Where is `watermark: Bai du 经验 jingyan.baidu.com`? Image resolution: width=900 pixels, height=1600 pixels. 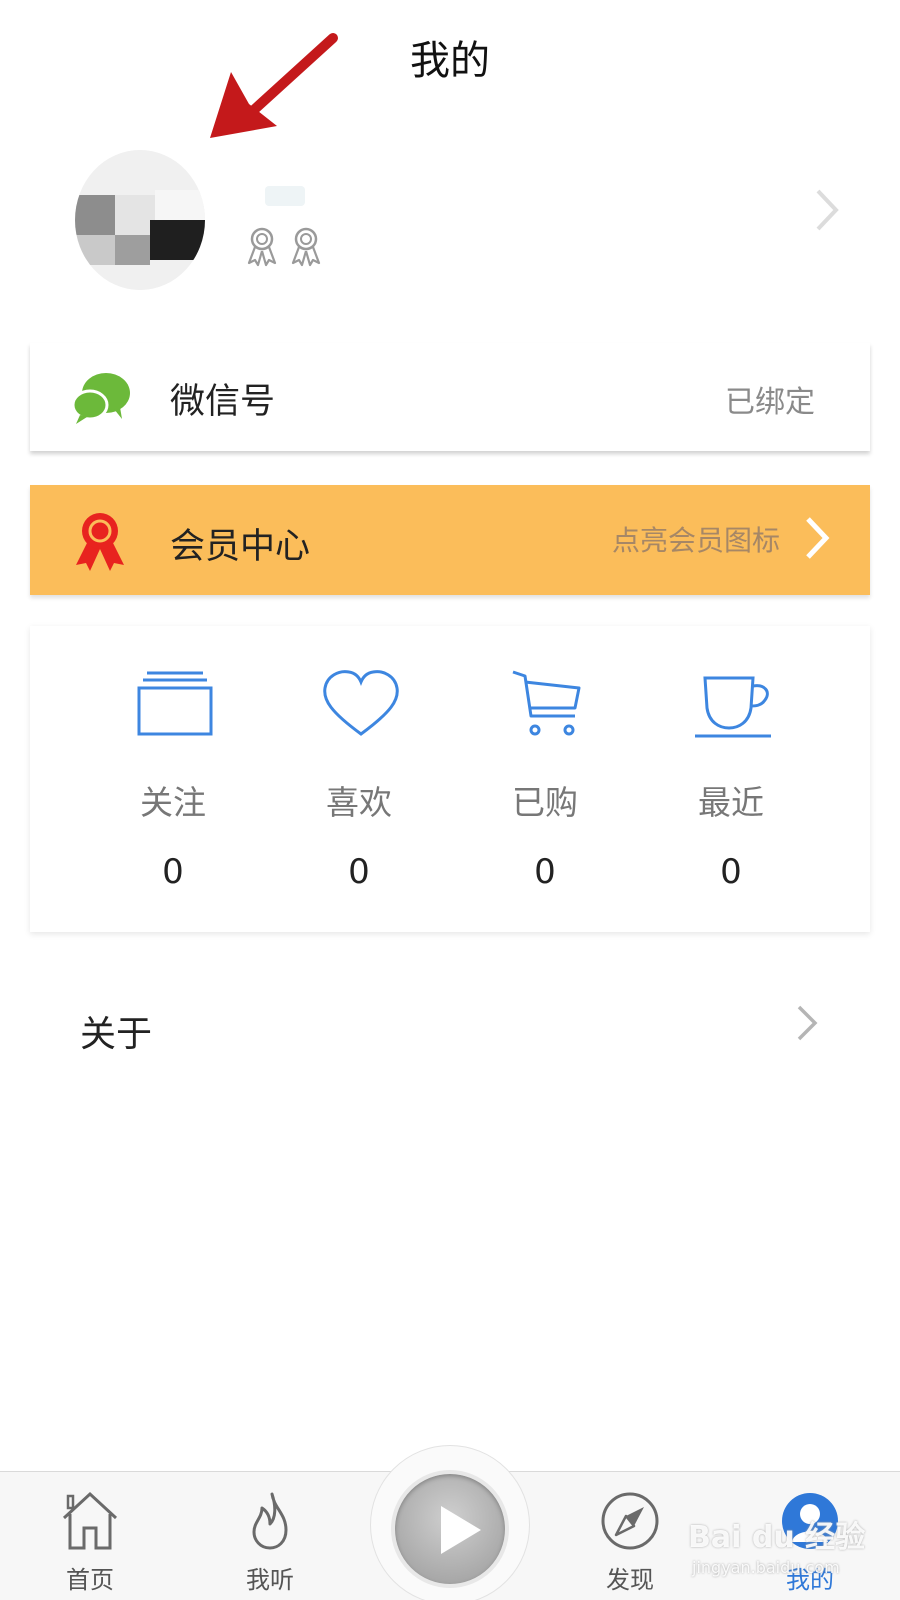 watermark: Bai du 经验 jingyan.baidu.com is located at coordinates (794, 1552).